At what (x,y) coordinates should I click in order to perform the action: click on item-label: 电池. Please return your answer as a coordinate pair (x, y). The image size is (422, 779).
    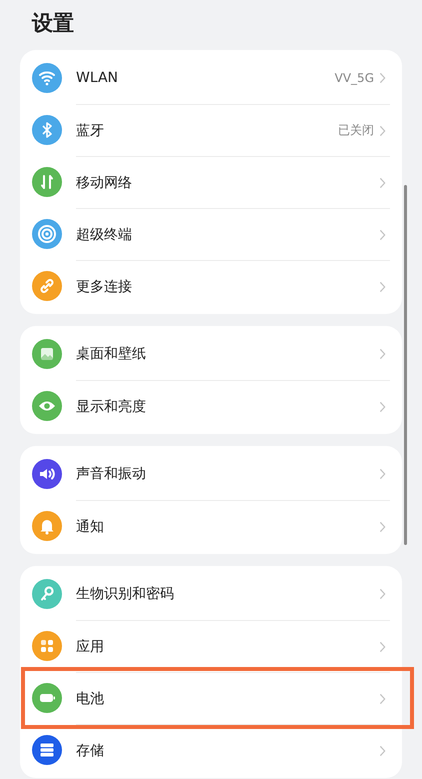
    Looking at the image, I should click on (90, 699).